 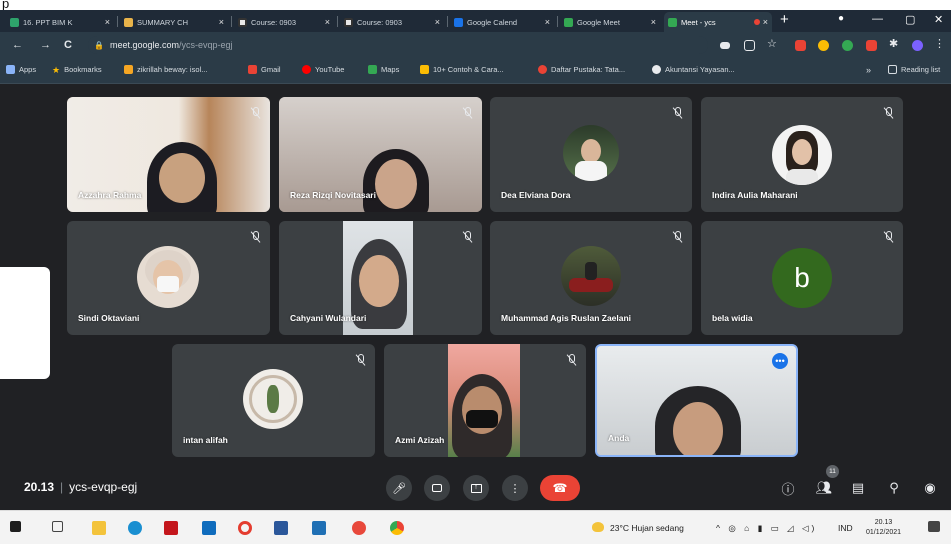 I want to click on chrome-icon, so click(x=397, y=528).